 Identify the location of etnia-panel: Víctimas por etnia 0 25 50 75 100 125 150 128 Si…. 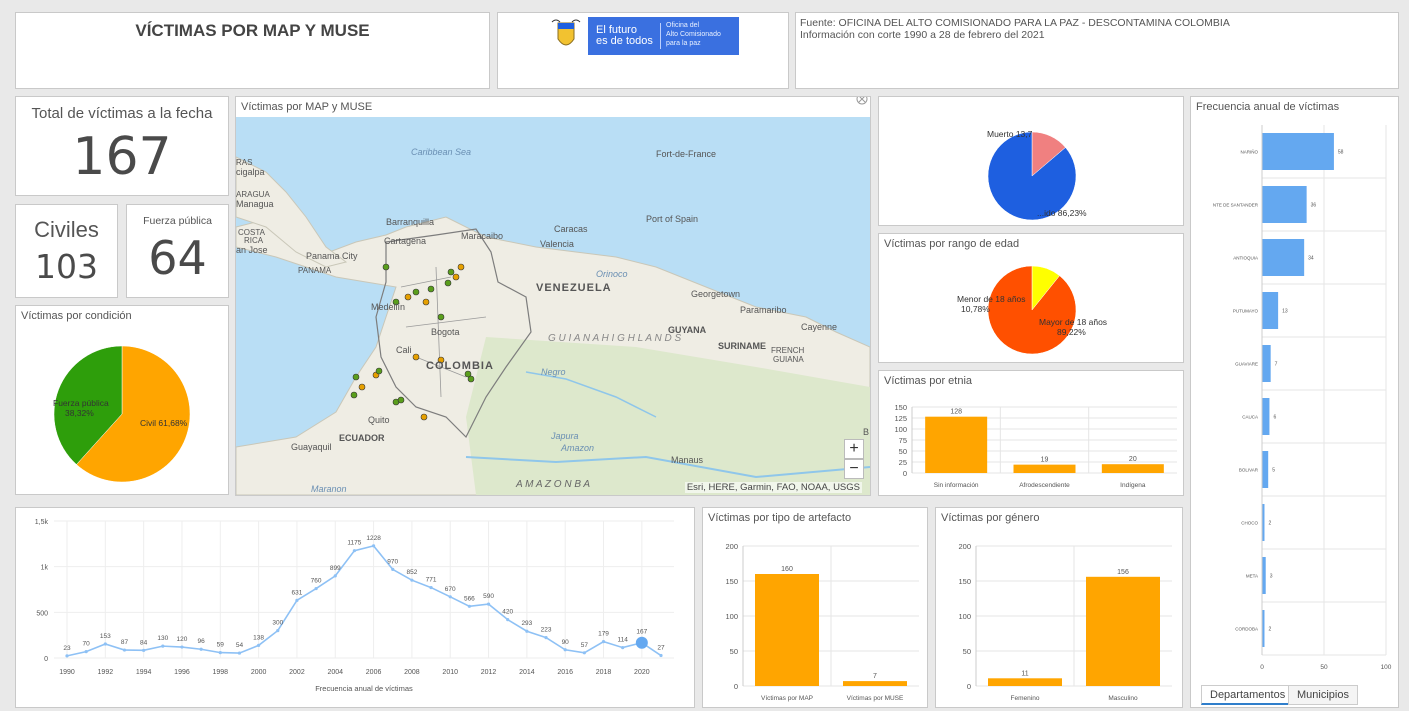
(1031, 433).